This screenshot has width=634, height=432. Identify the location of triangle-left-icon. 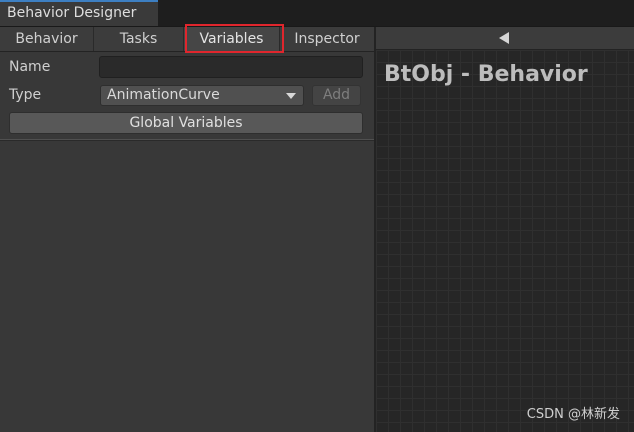
(504, 38).